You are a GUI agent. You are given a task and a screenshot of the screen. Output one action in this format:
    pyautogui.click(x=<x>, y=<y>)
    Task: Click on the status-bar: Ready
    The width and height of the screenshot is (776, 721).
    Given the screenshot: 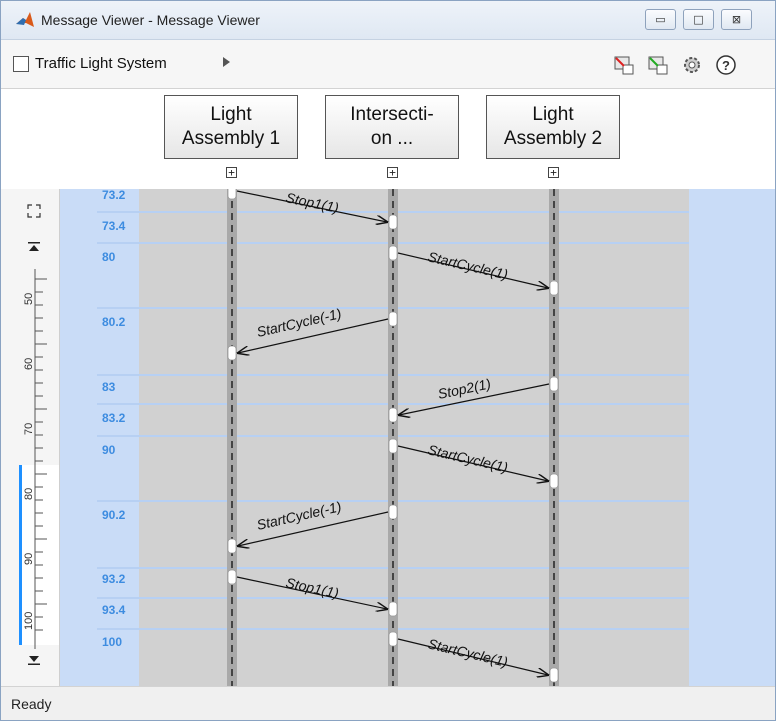 What is the action you would take?
    pyautogui.click(x=388, y=703)
    